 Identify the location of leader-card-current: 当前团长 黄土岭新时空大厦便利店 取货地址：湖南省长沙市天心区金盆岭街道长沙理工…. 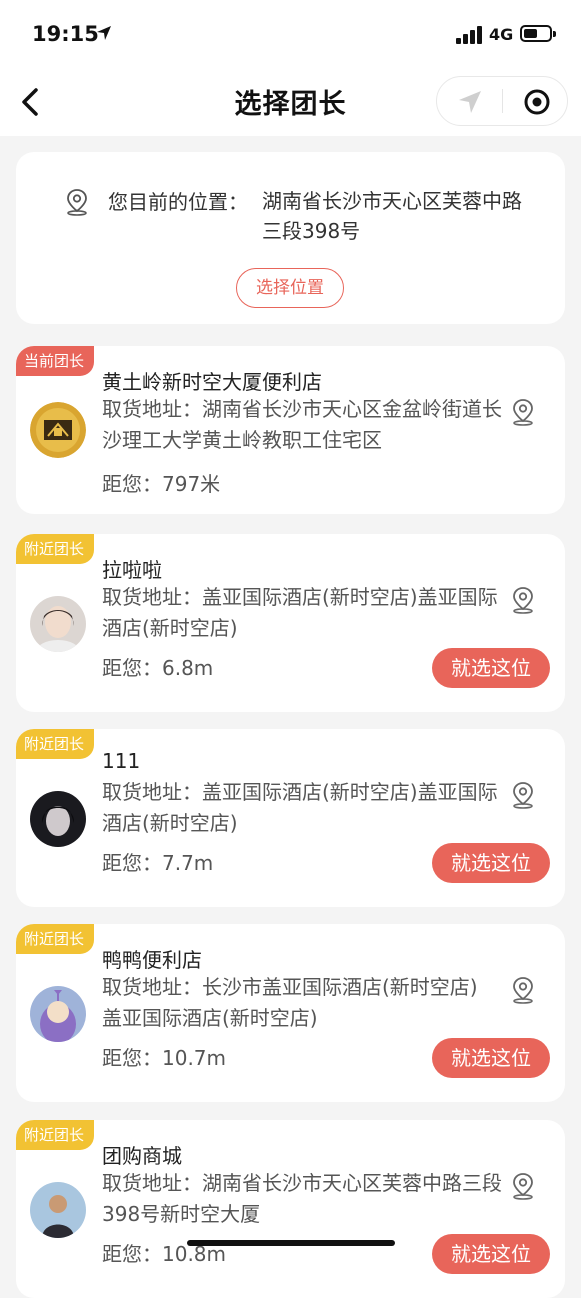
(290, 430).